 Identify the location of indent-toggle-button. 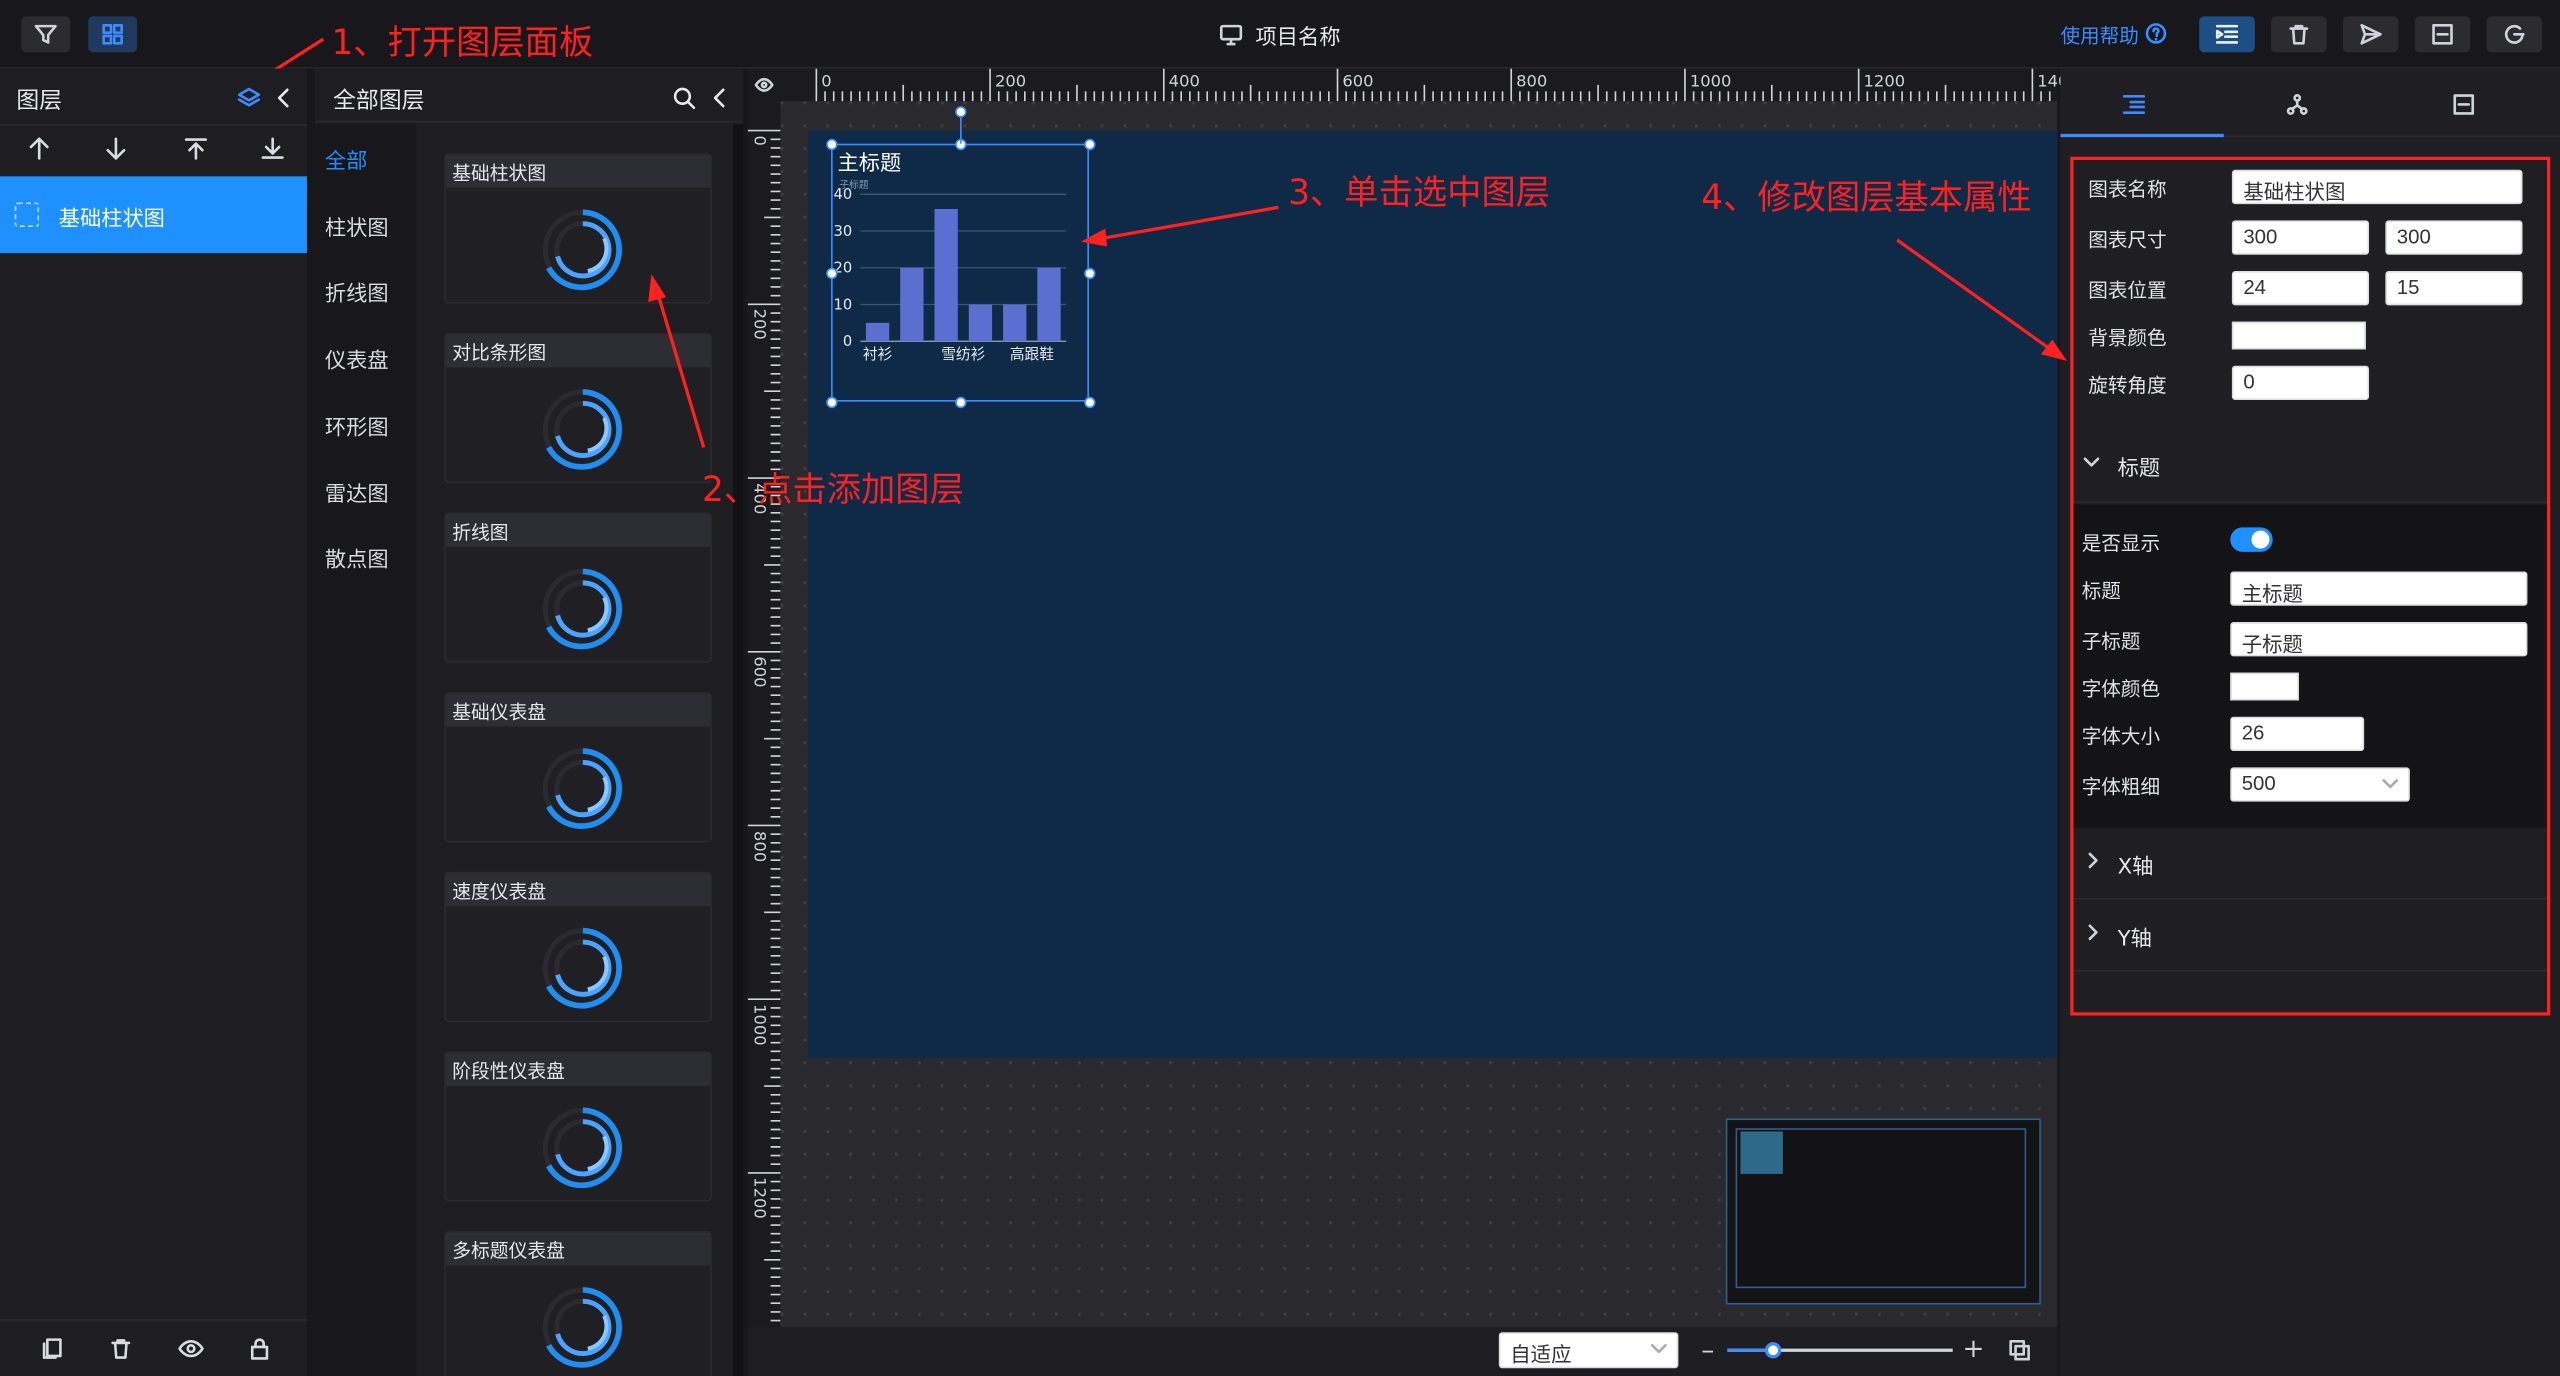
(2227, 34).